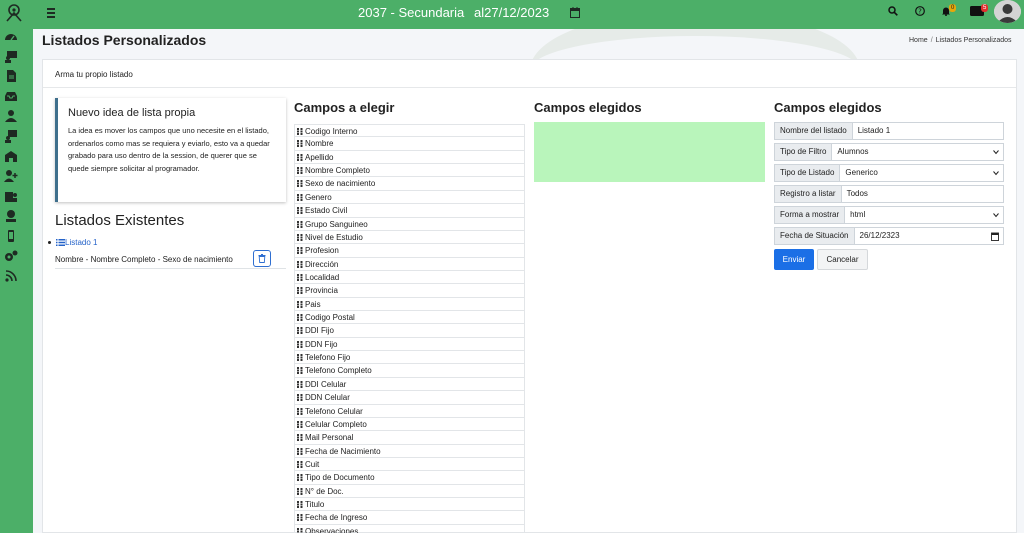 The image size is (1024, 533). What do you see at coordinates (11, 56) in the screenshot?
I see `teacher-board-icon` at bounding box center [11, 56].